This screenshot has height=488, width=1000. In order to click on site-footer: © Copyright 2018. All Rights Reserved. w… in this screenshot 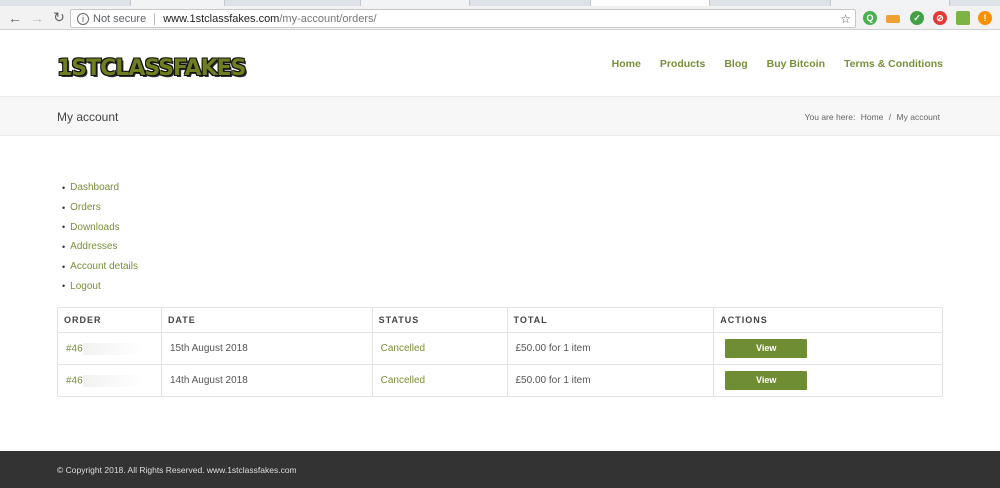, I will do `click(500, 469)`.